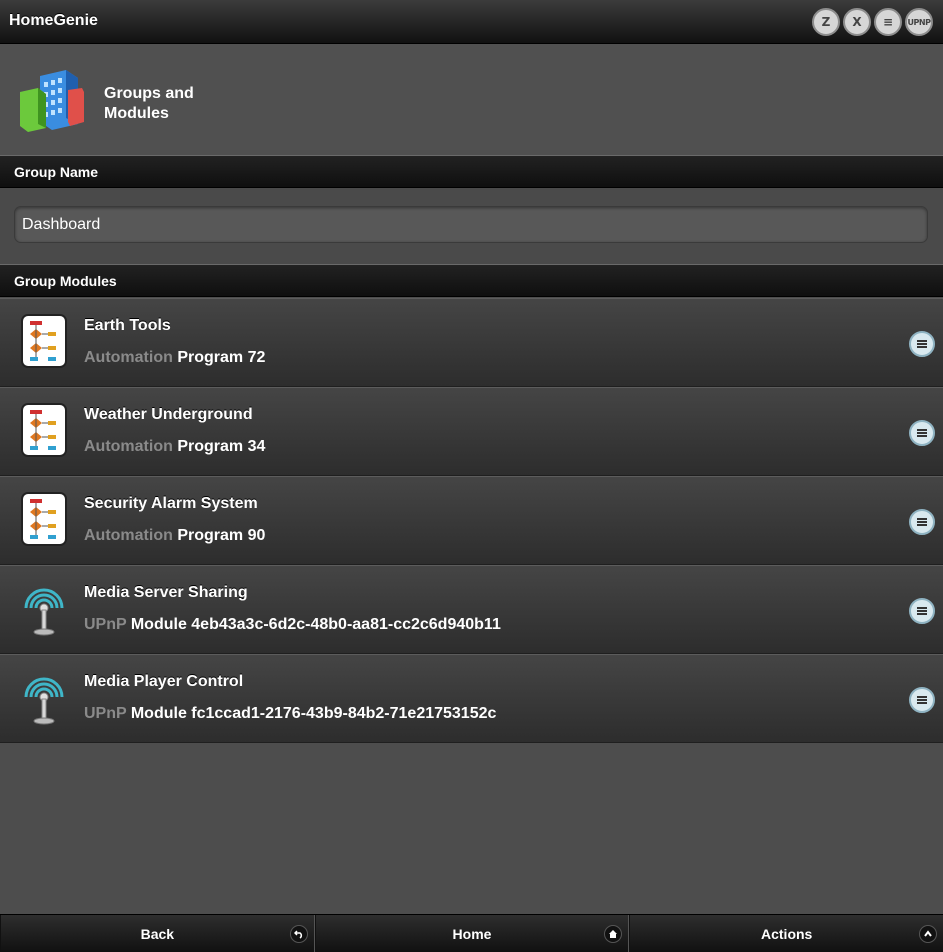 The height and width of the screenshot is (952, 943). What do you see at coordinates (164, 681) in the screenshot?
I see `module-name: Media Player Control` at bounding box center [164, 681].